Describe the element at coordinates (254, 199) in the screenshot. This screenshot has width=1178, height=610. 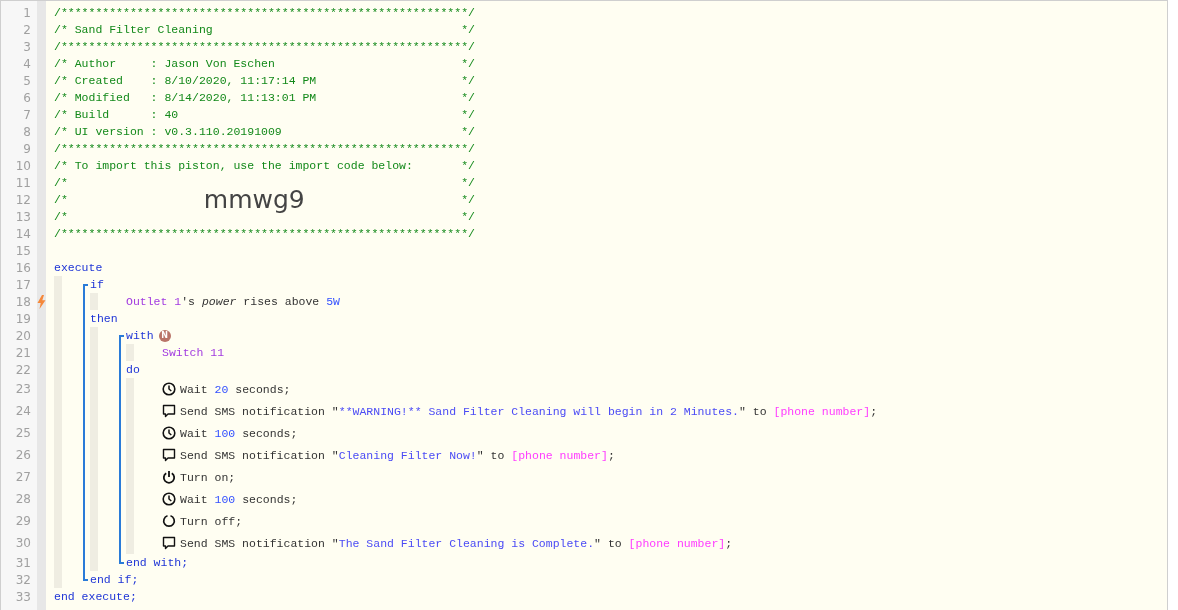
I see `import-code: mmwg9` at that location.